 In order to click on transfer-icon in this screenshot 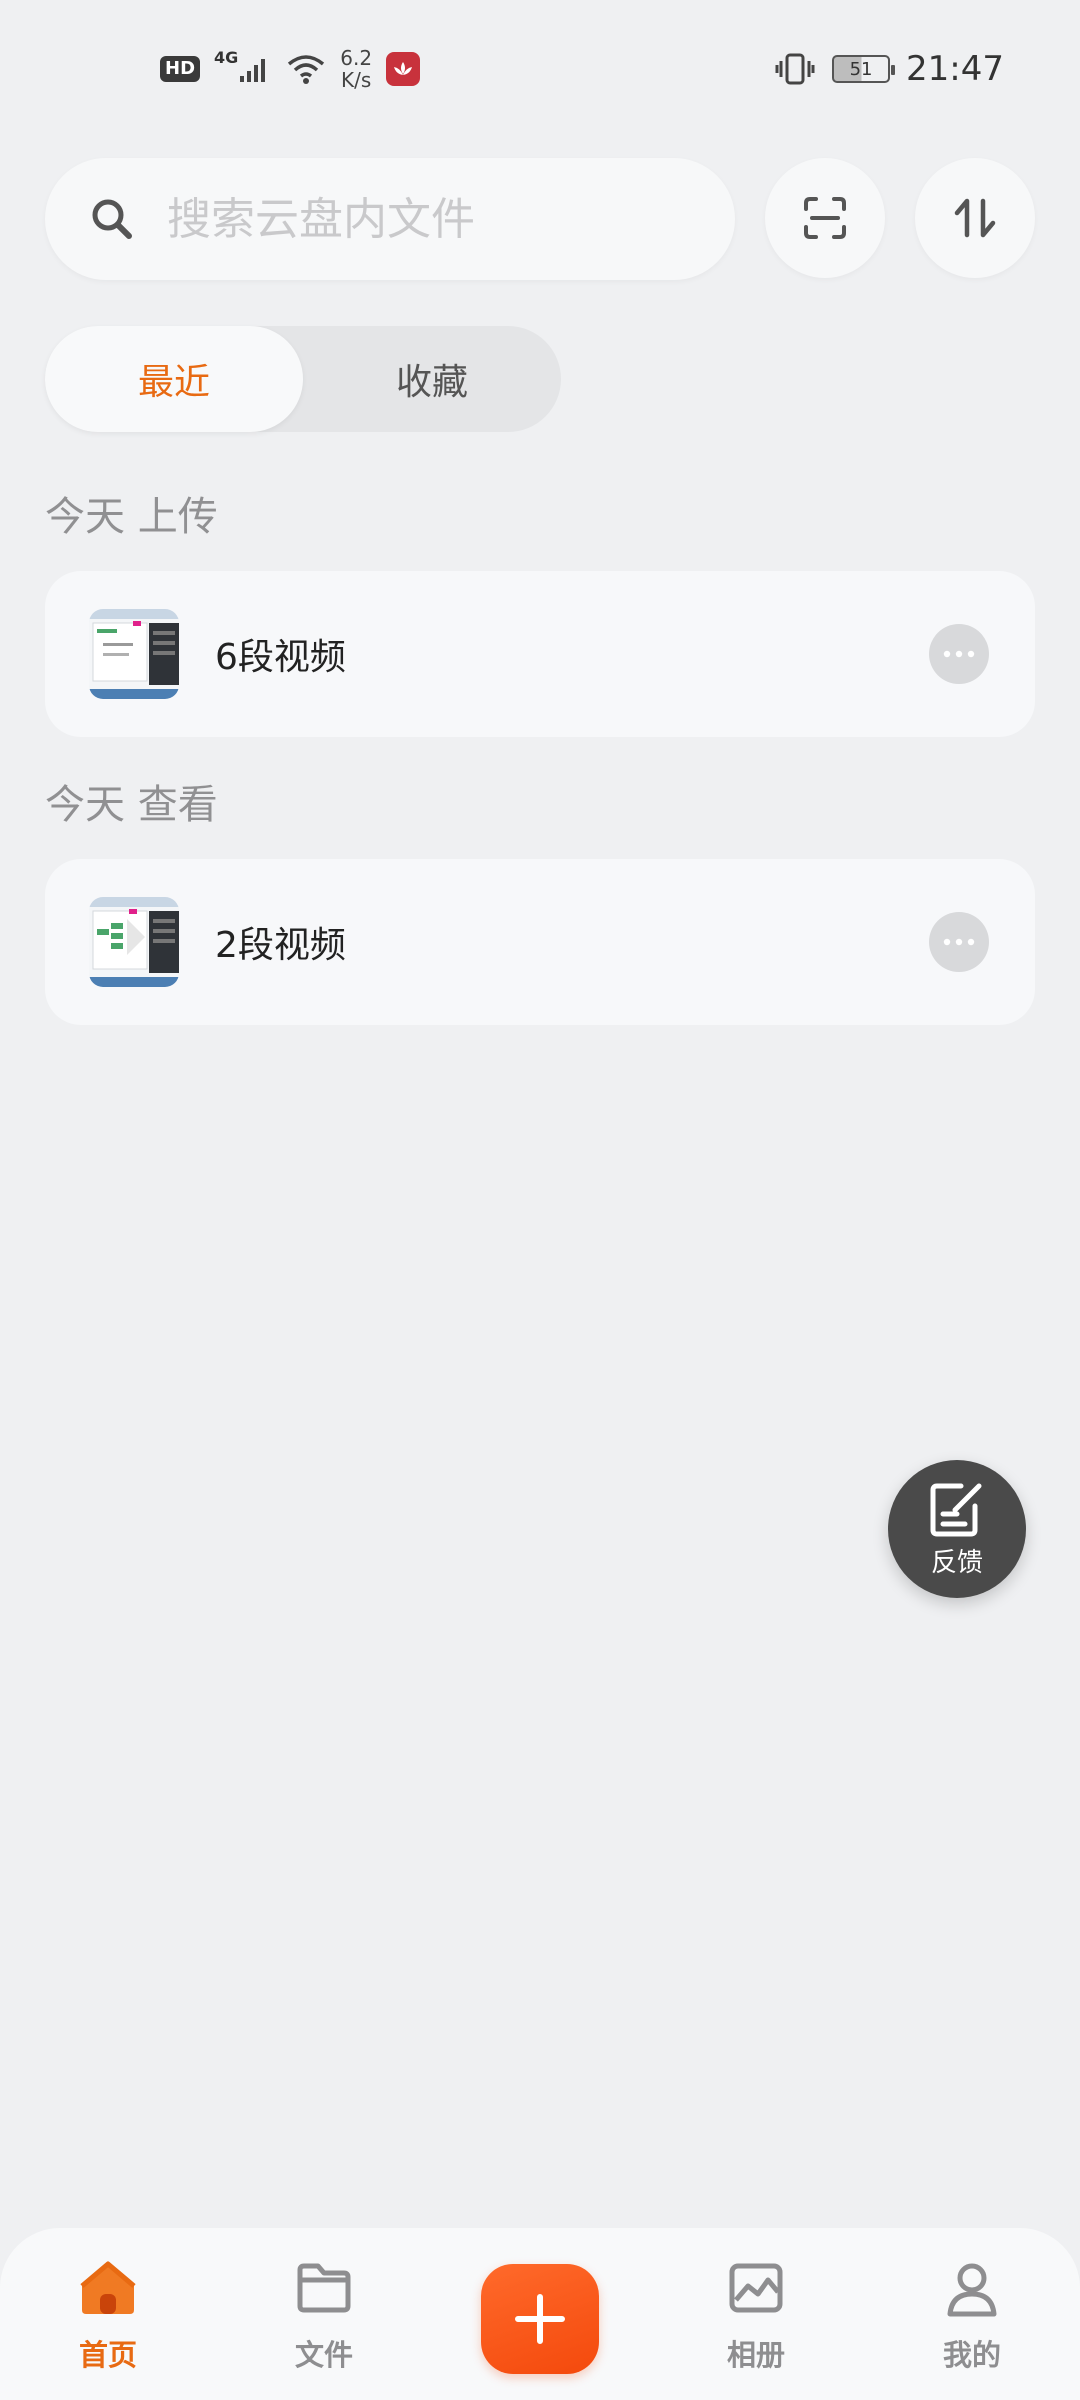, I will do `click(975, 218)`.